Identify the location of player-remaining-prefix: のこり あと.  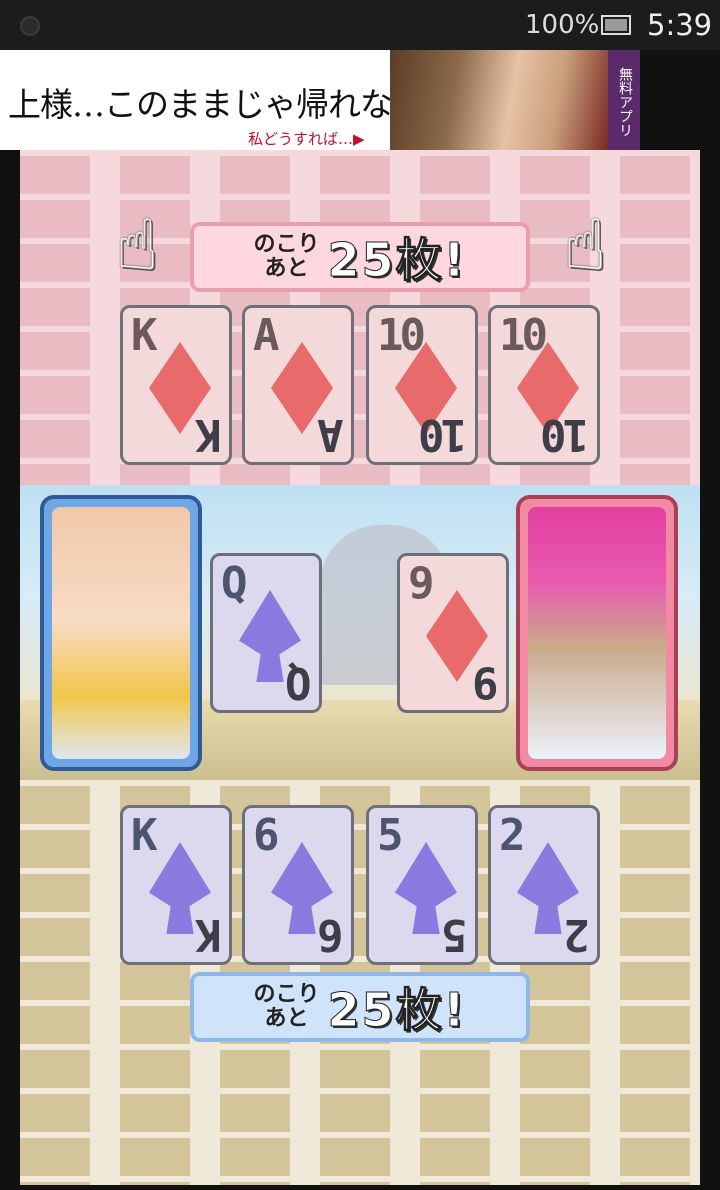
(286, 1006).